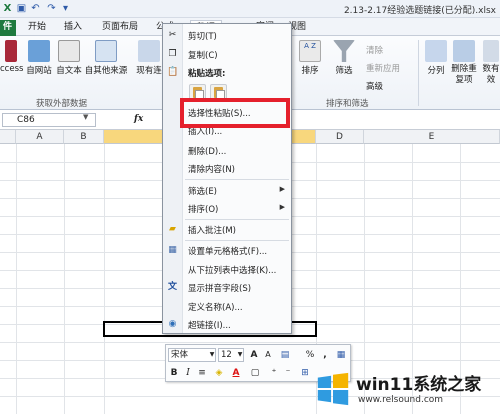 The width and height of the screenshot is (500, 414). What do you see at coordinates (85, 117) in the screenshot?
I see `name-box-dropdown-icon: ▼` at bounding box center [85, 117].